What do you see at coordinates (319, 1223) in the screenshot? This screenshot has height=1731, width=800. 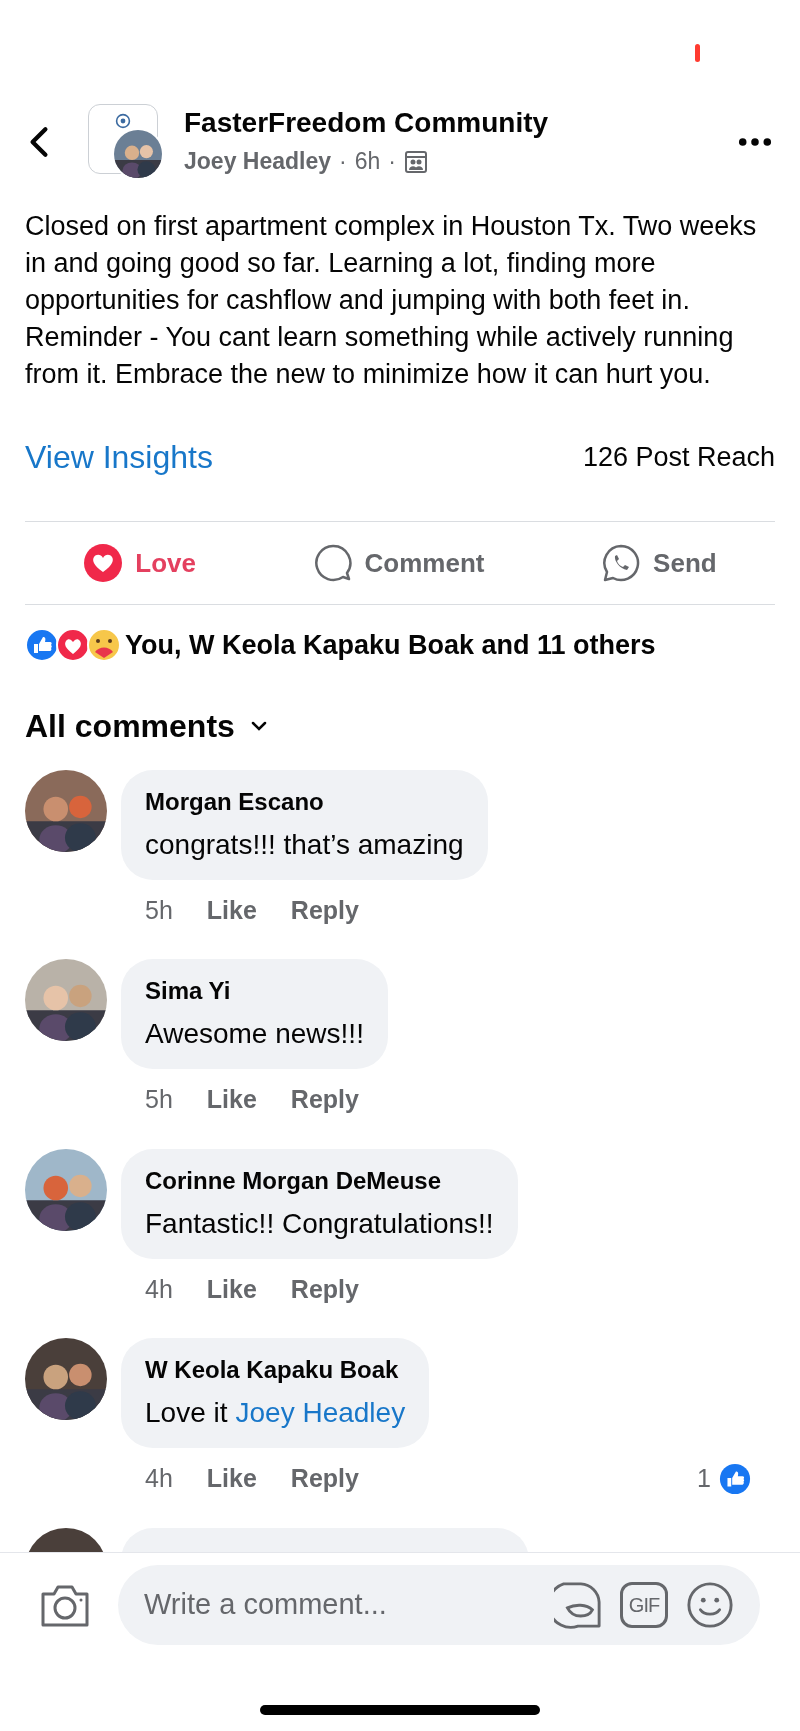 I see `comment-text: Fantastic!! Congratulations!!` at bounding box center [319, 1223].